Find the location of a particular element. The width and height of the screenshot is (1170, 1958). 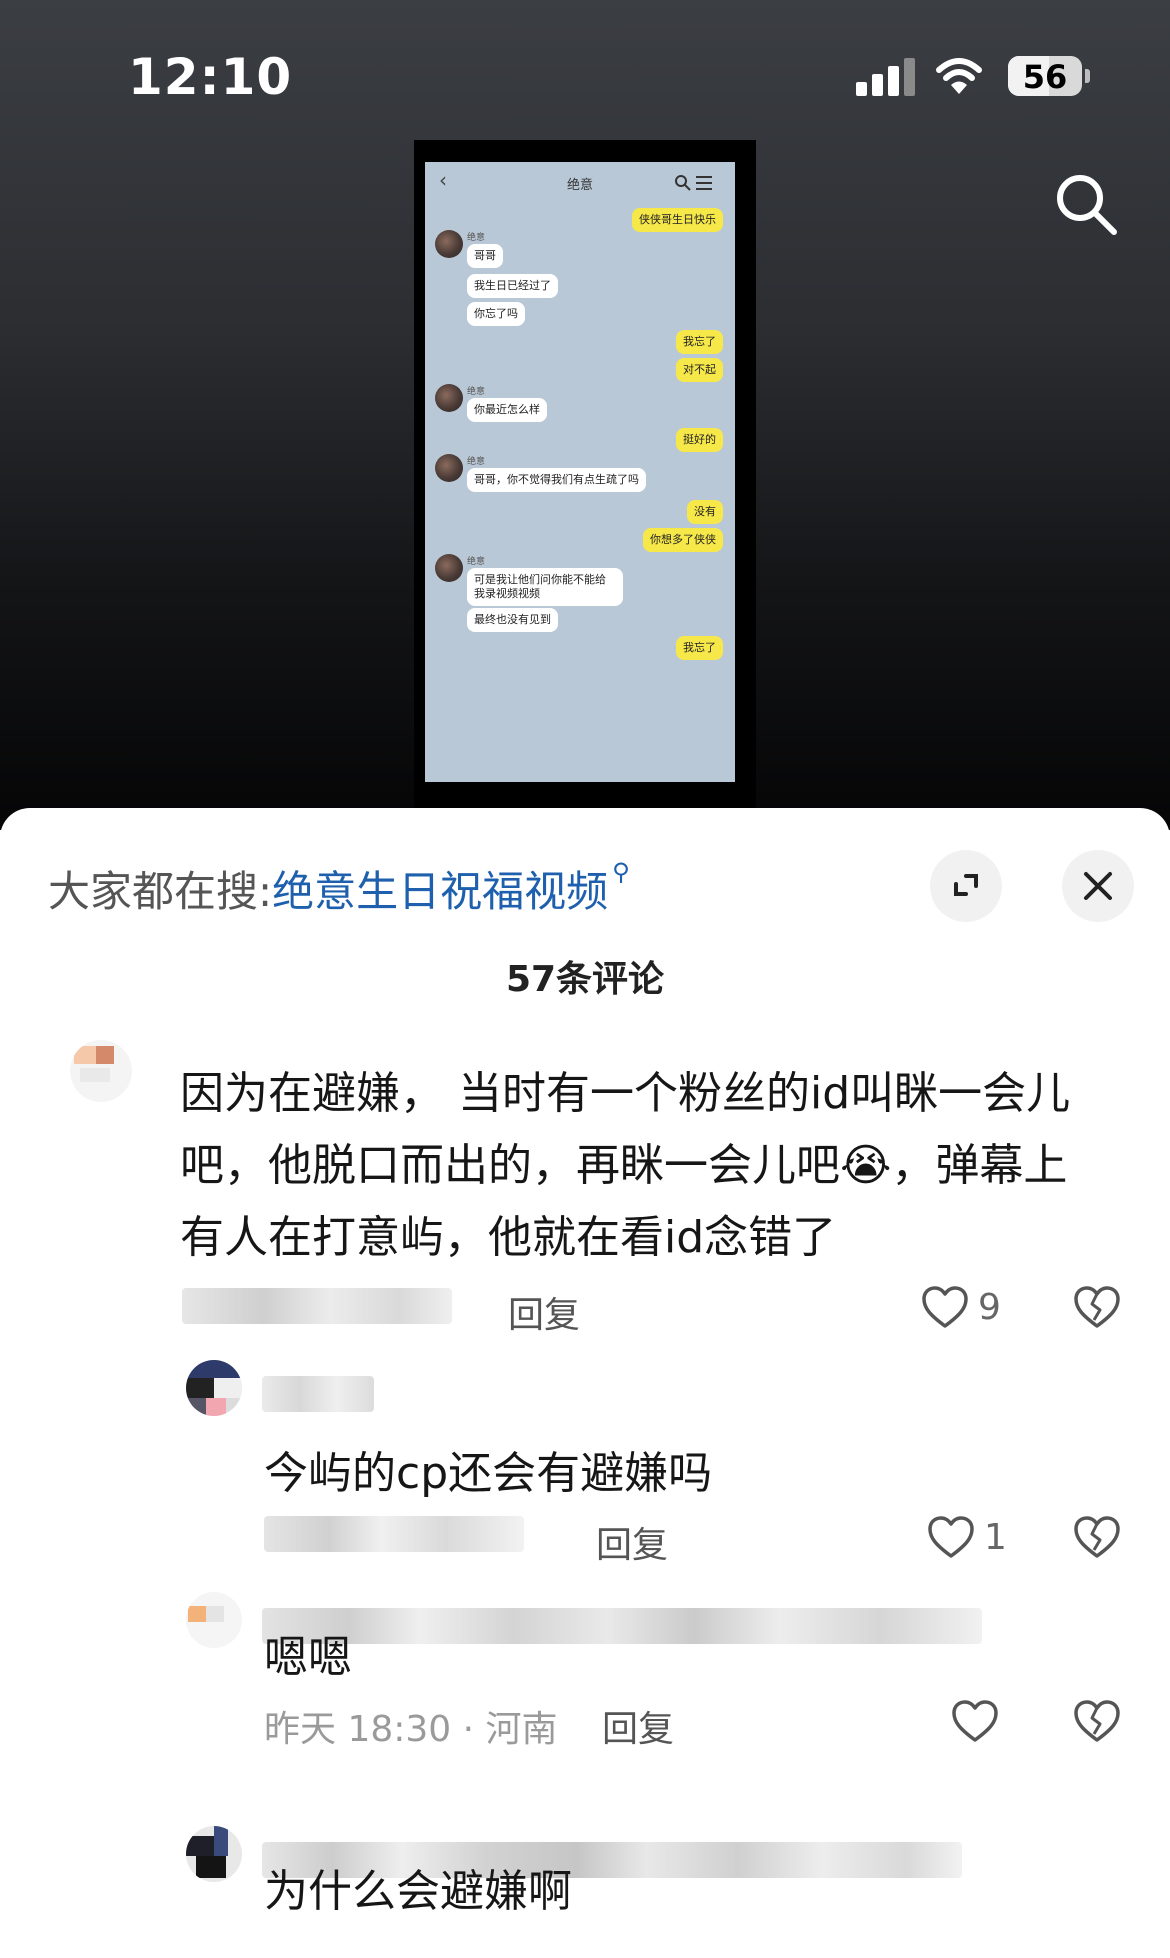

chat-message: 哥哥，你不觉得我们有点生疏了吗 is located at coordinates (556, 480).